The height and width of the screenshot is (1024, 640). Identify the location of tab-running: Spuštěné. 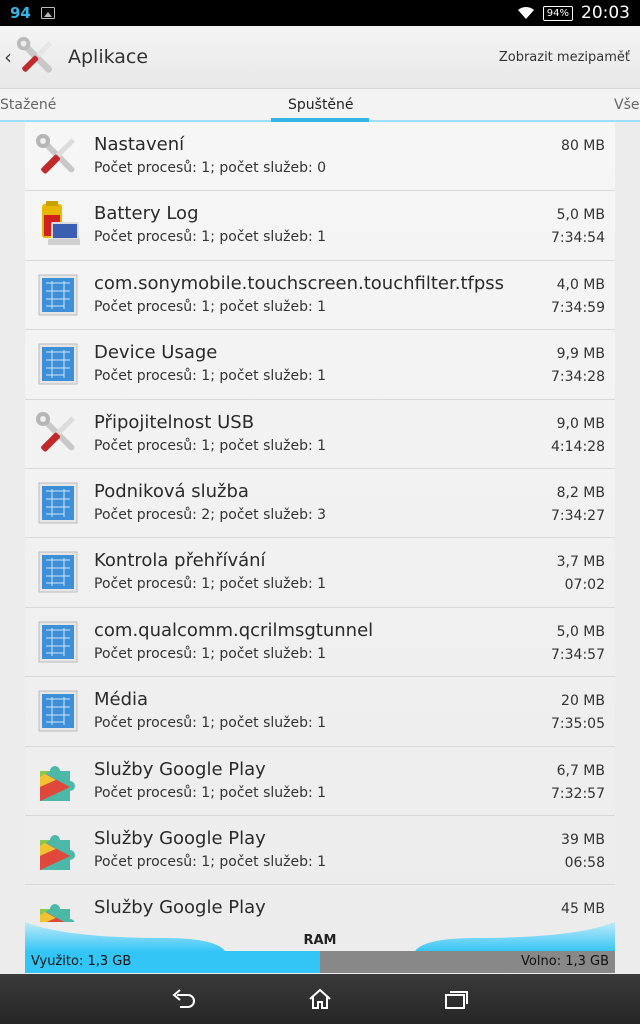
(321, 105).